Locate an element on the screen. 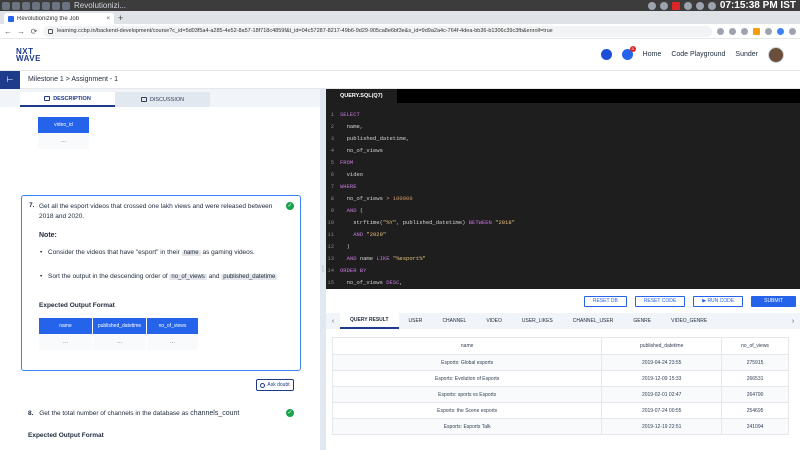 This screenshot has width=800, height=450. bookmark-icon is located at coordinates (744, 31).